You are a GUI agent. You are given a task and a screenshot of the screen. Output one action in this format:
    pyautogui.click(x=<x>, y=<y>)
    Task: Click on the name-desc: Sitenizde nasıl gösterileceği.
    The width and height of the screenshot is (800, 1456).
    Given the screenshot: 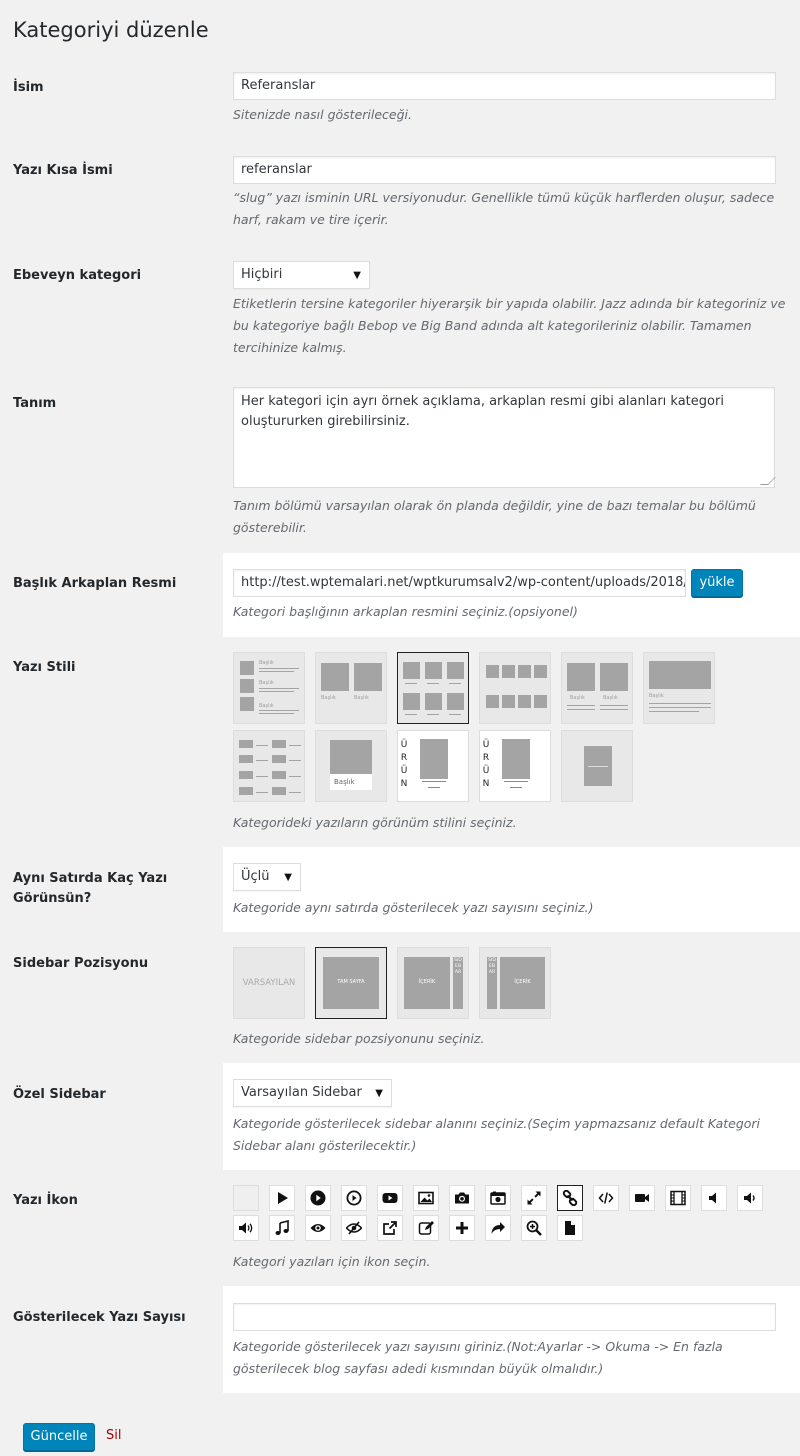 What is the action you would take?
    pyautogui.click(x=322, y=114)
    